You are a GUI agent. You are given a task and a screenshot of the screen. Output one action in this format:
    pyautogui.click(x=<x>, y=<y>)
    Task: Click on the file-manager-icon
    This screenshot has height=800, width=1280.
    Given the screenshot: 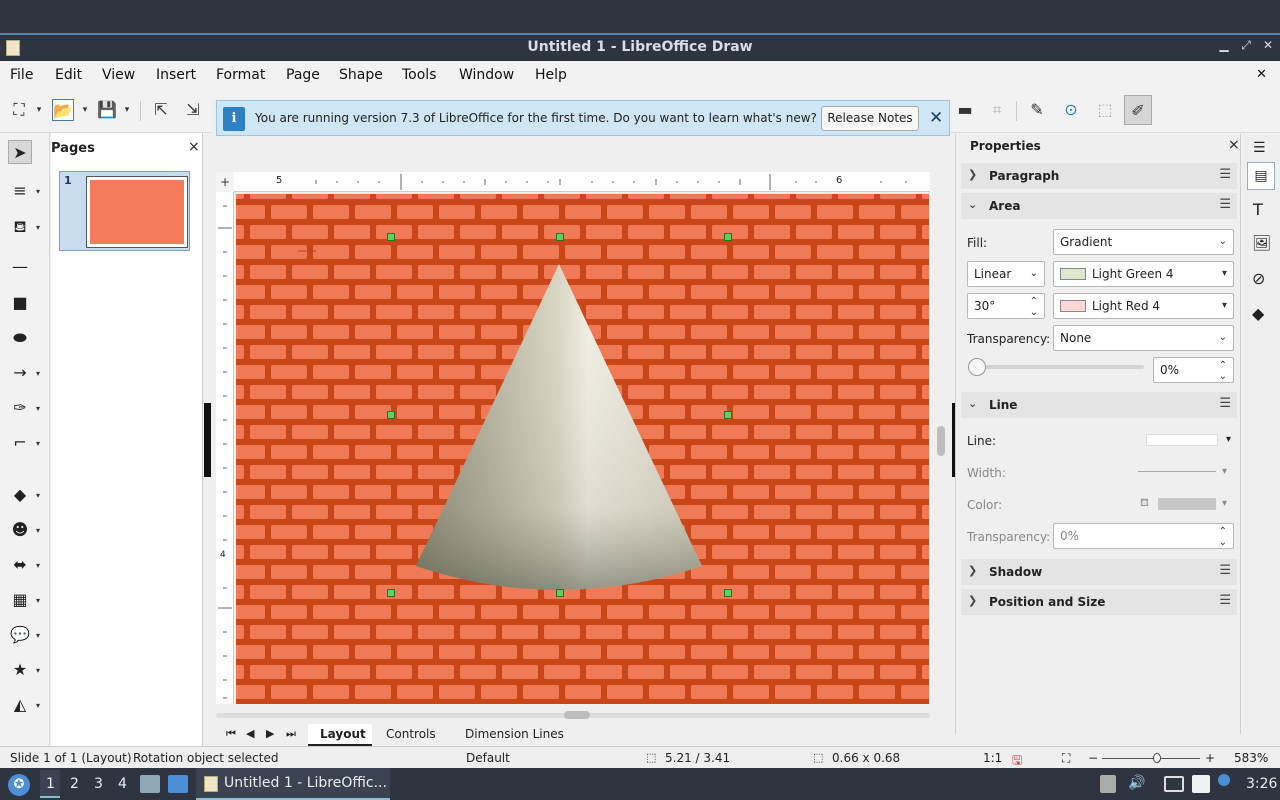 What is the action you would take?
    pyautogui.click(x=150, y=784)
    